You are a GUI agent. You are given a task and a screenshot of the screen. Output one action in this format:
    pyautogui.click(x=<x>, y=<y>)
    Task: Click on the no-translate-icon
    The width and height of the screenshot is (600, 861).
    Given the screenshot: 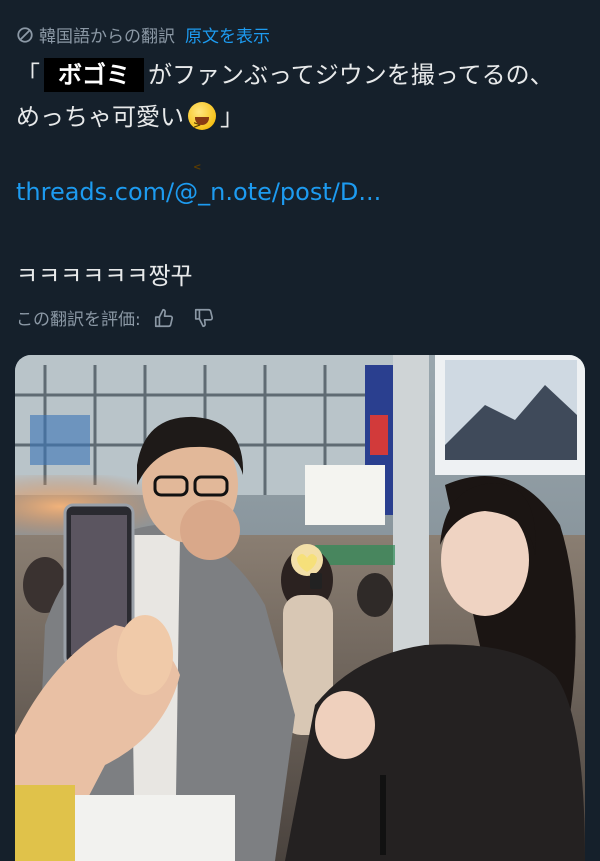 What is the action you would take?
    pyautogui.click(x=25, y=34)
    